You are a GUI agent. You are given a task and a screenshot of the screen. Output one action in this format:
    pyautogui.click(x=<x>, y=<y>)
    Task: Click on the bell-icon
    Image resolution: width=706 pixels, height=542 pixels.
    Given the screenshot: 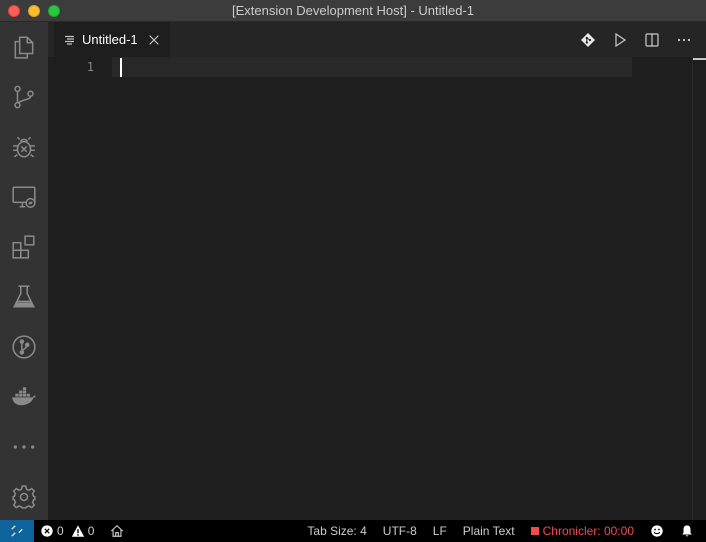 What is the action you would take?
    pyautogui.click(x=687, y=531)
    